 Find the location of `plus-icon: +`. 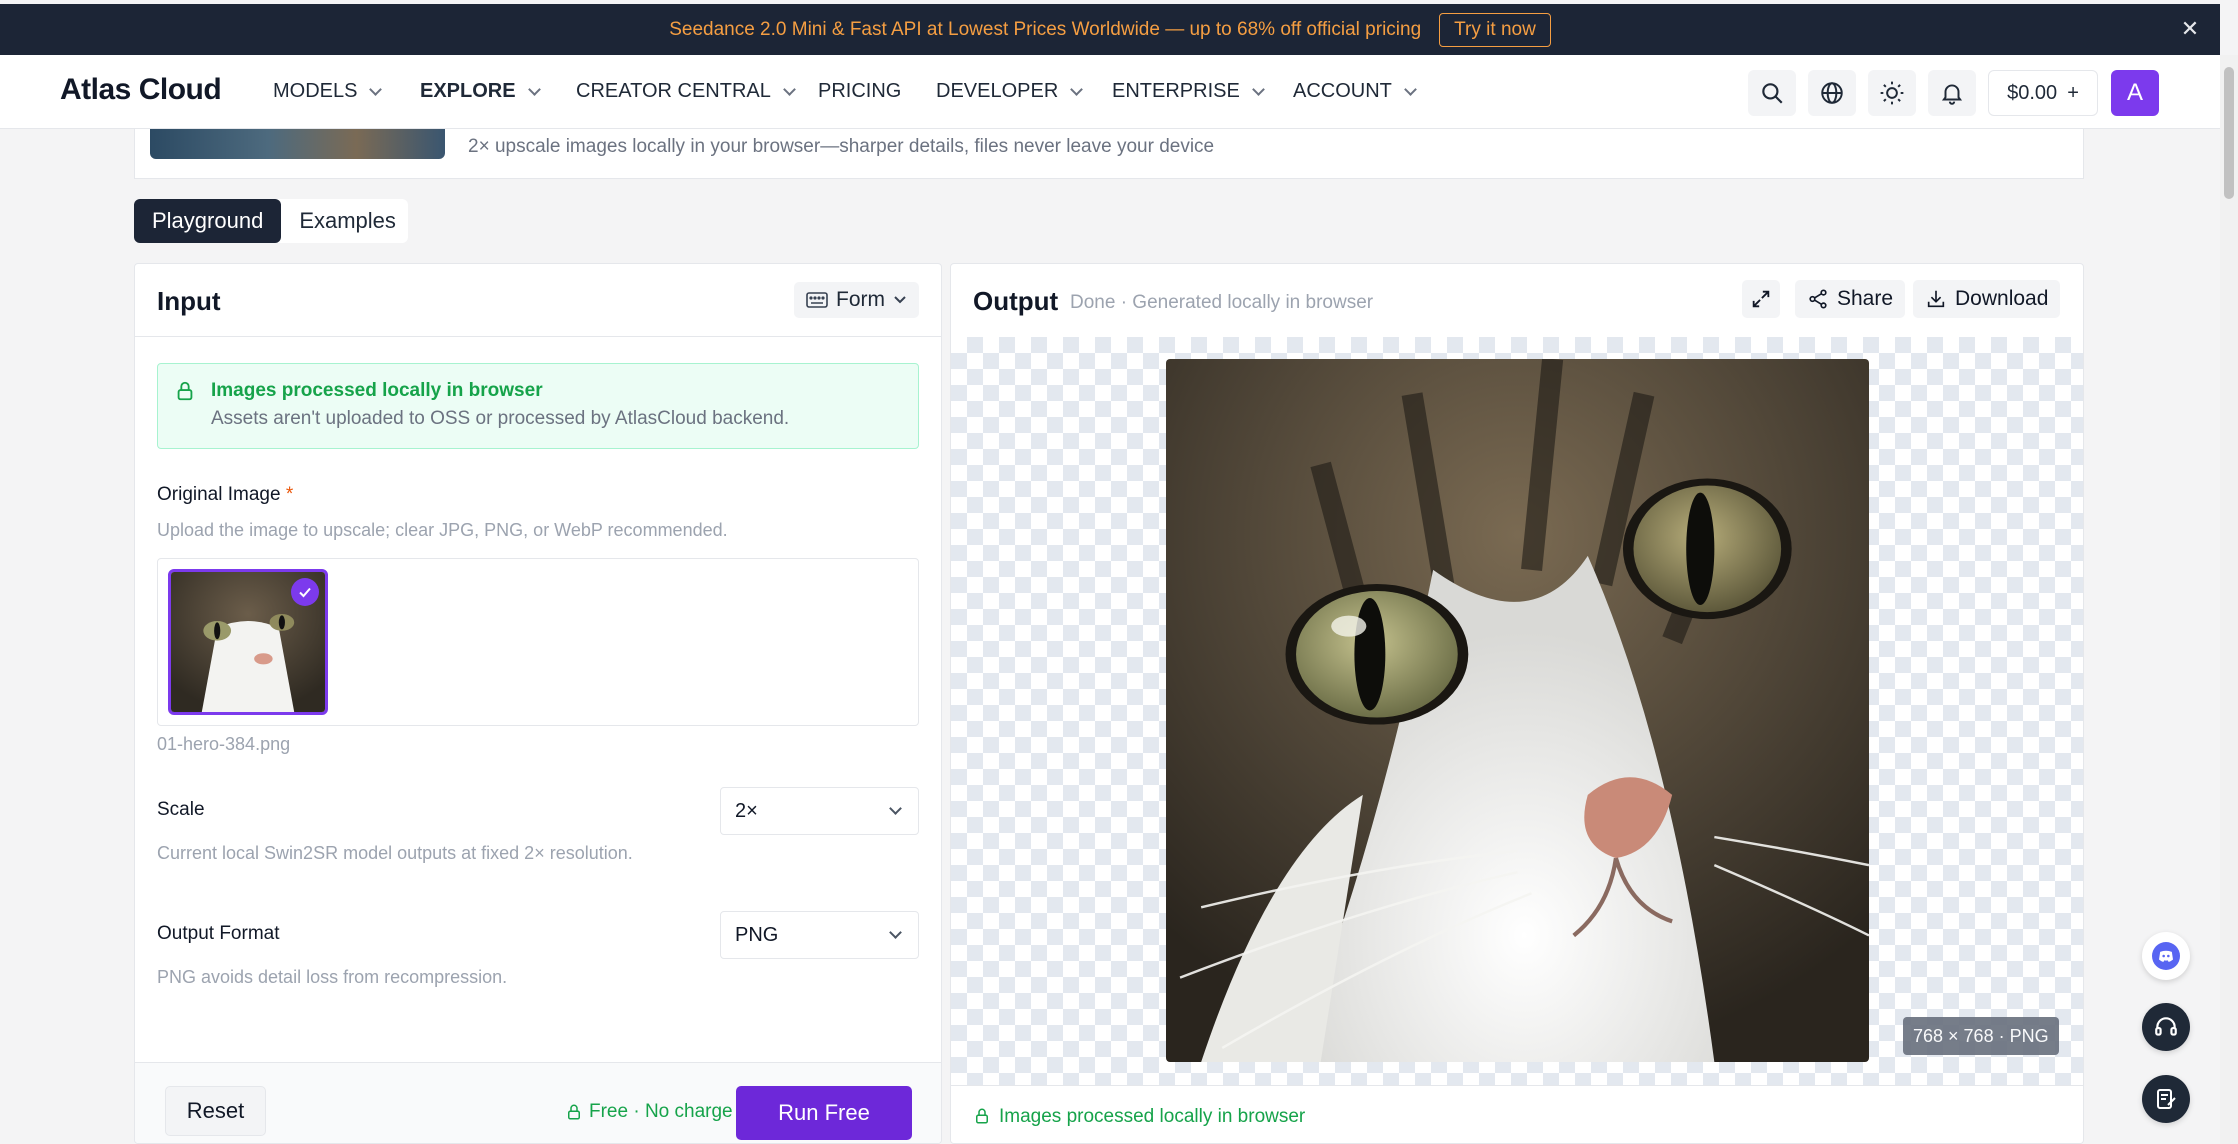

plus-icon: + is located at coordinates (2073, 92).